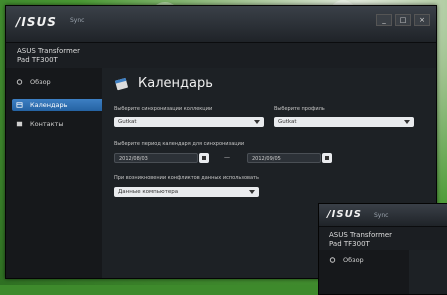 Image resolution: width=447 pixels, height=295 pixels. Describe the element at coordinates (422, 20) in the screenshot. I see `close-button: ×` at that location.